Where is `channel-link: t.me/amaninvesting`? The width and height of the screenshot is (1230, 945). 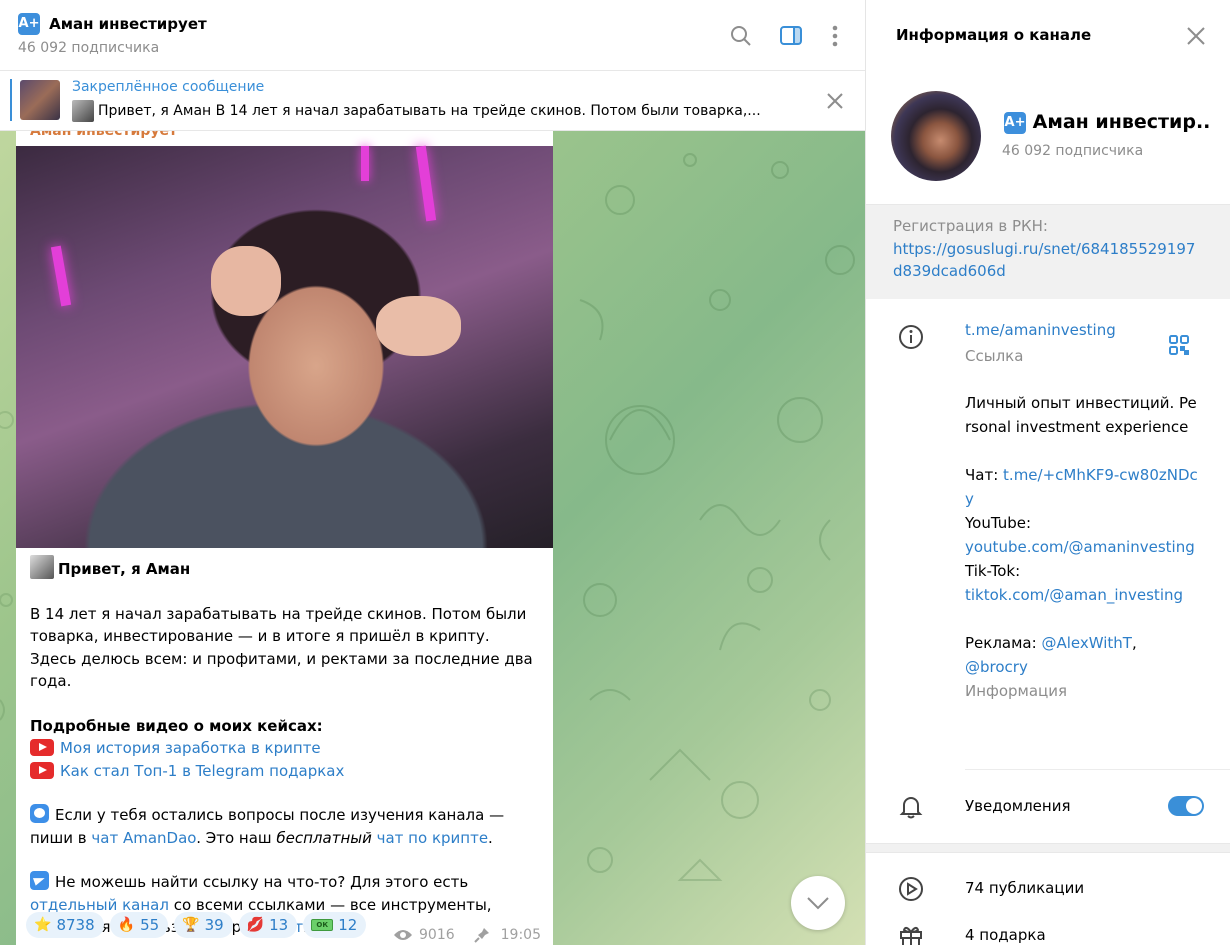 channel-link: t.me/amaninvesting is located at coordinates (1040, 330).